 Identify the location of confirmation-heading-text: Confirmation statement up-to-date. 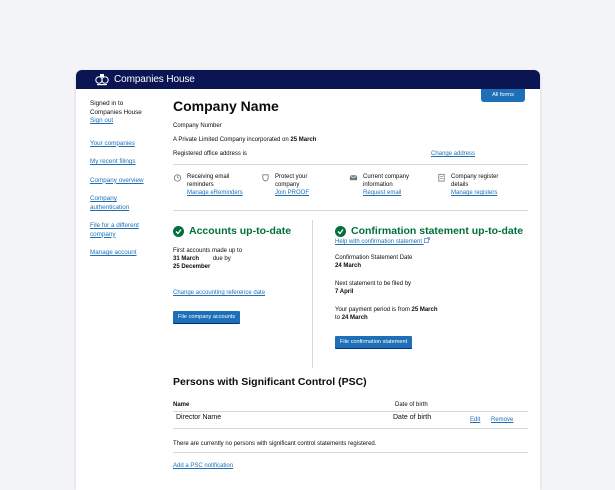
(437, 231).